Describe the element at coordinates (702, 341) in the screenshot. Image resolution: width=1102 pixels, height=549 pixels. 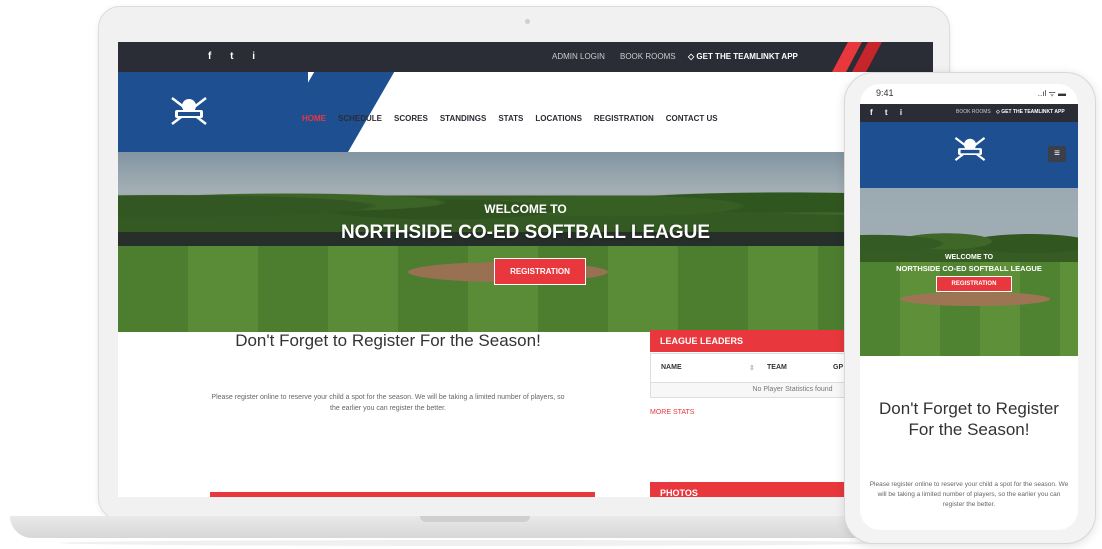
I see `league-leaders-title: LEAGUE LEADERS` at that location.